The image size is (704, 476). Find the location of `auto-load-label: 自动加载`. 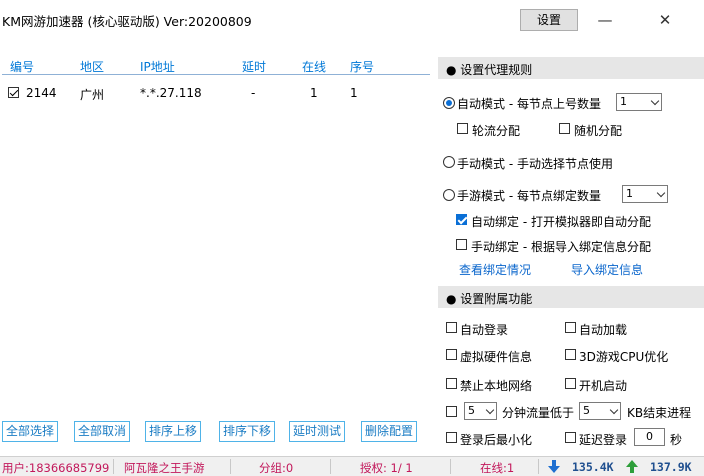

auto-load-label: 自动加载 is located at coordinates (603, 329).